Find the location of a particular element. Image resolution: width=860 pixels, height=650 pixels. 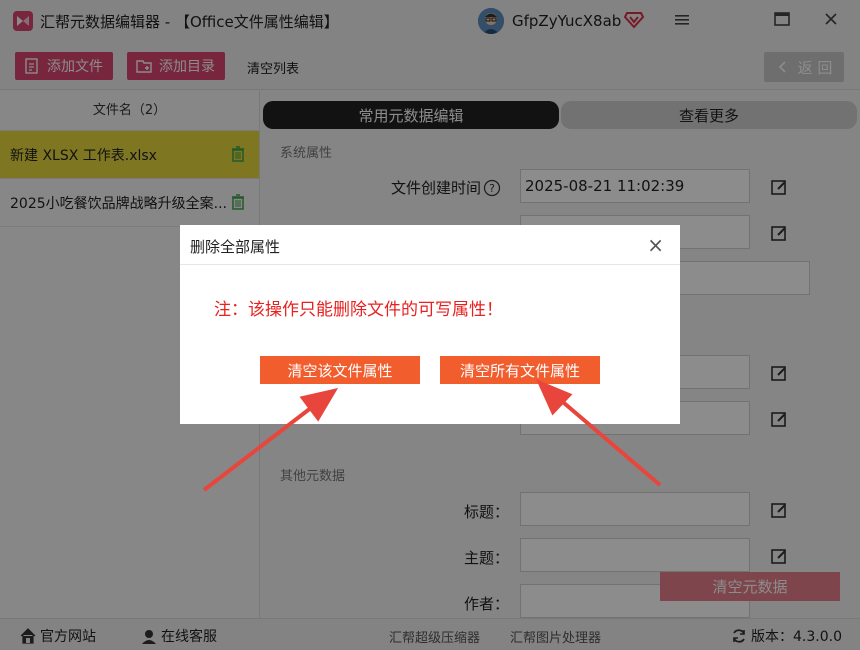

clear-this-file-button: 清空该文件属性 is located at coordinates (340, 370).